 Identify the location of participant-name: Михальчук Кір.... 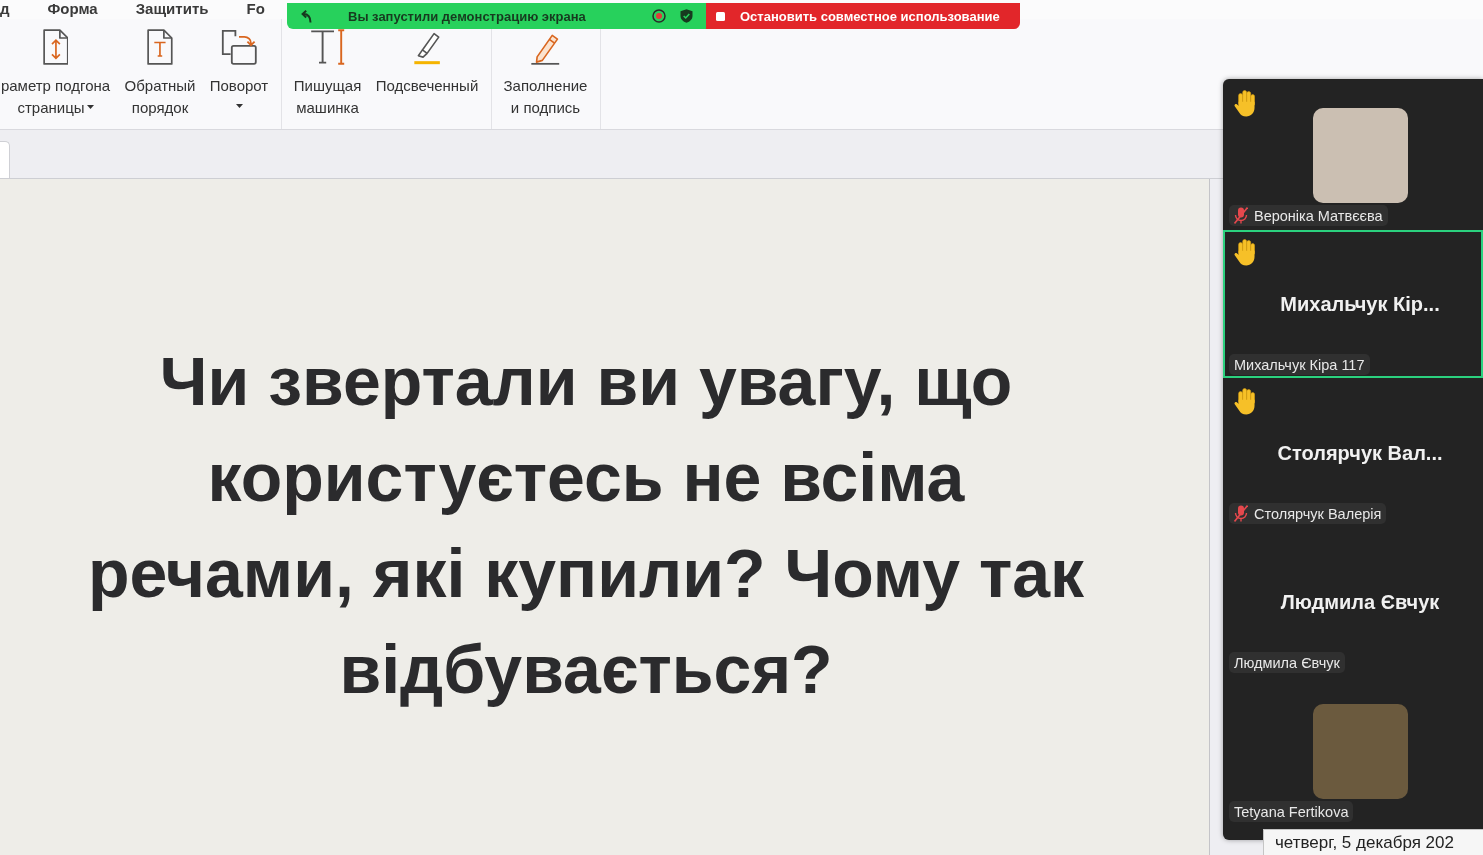
(1360, 304).